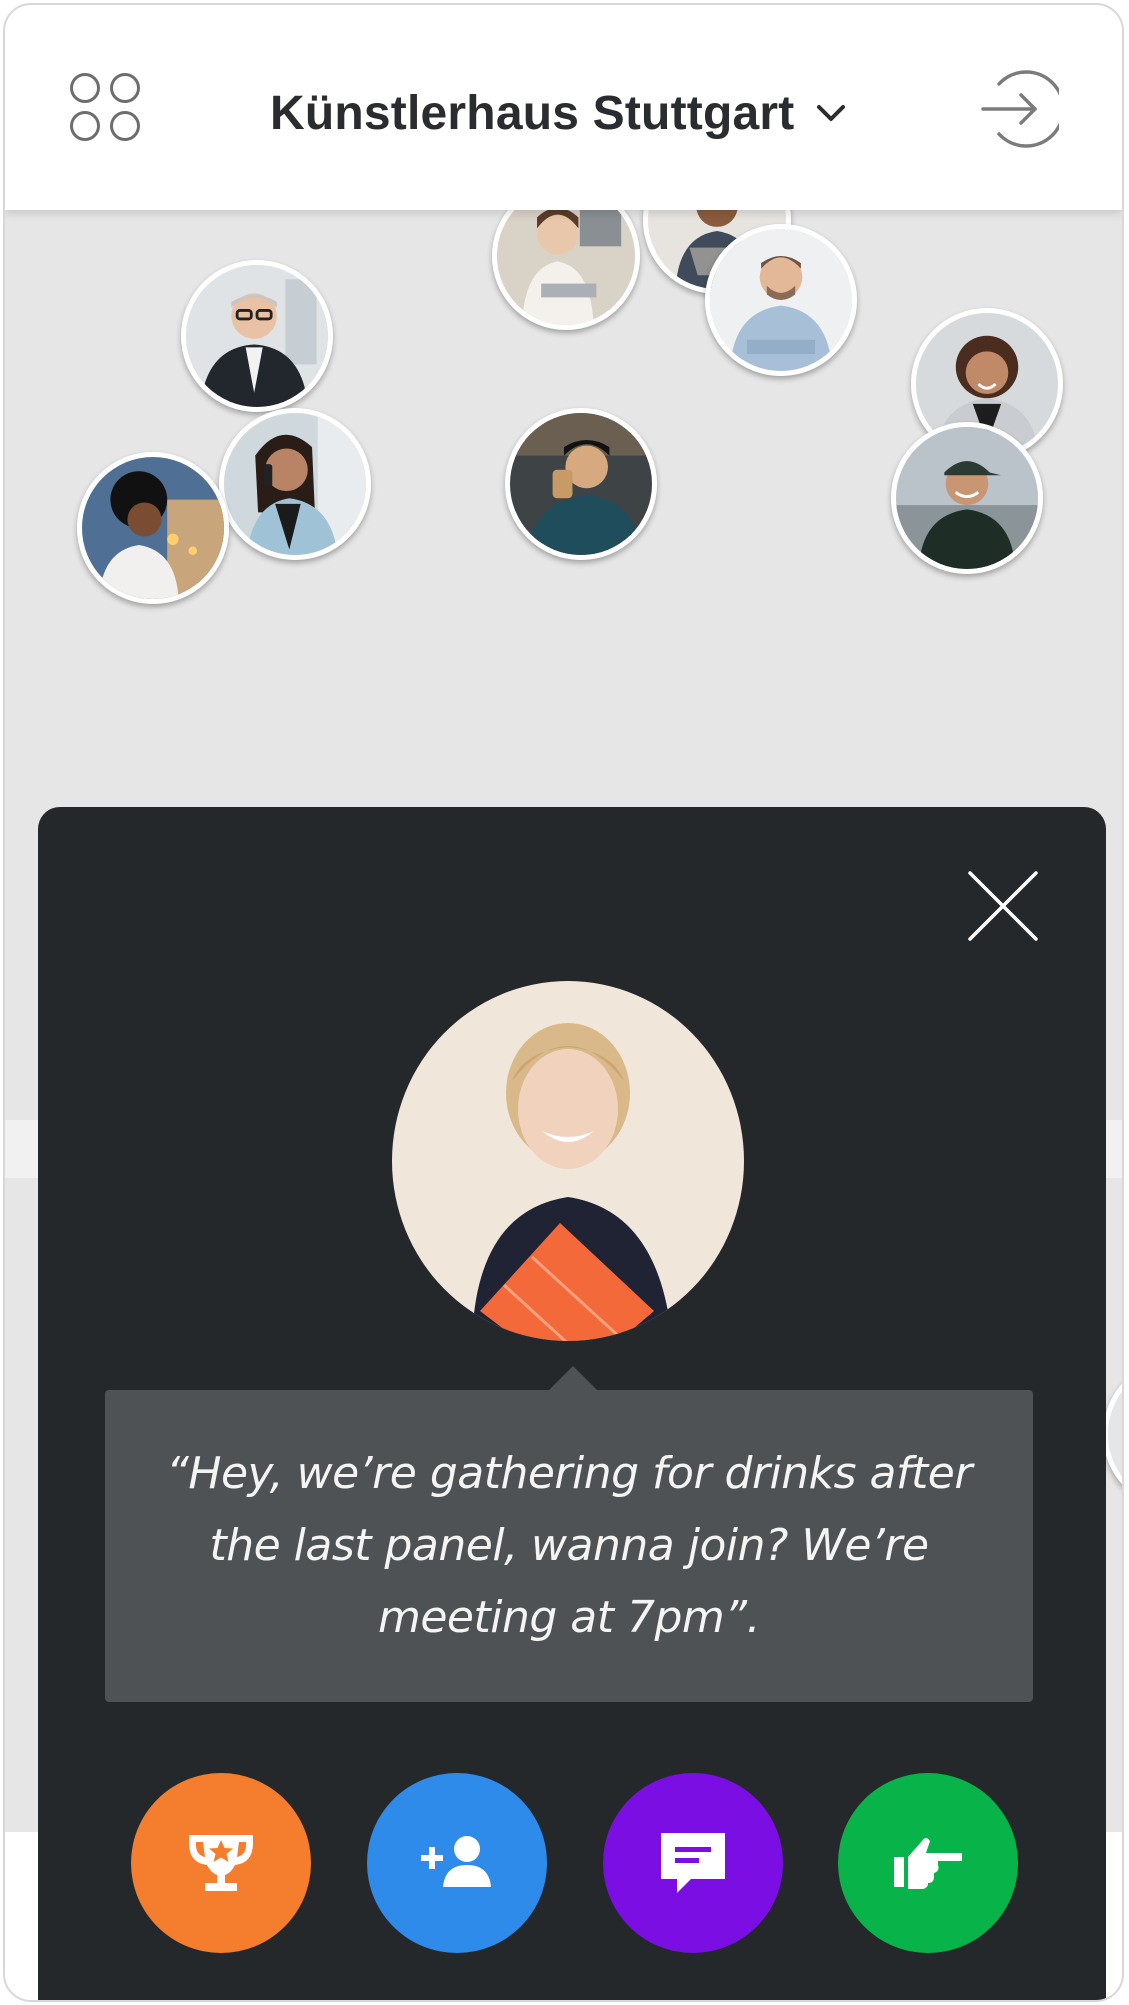 Image resolution: width=1129 pixels, height=2005 pixels. I want to click on chevron-down-icon, so click(831, 113).